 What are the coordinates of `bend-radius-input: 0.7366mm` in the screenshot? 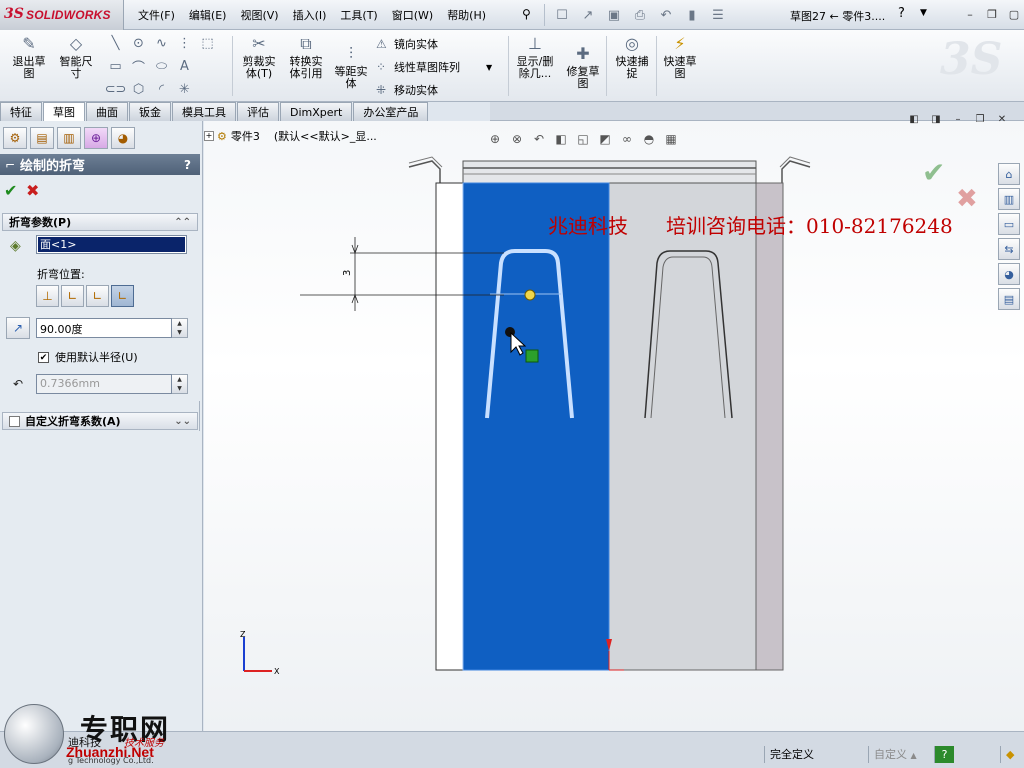 It's located at (104, 384).